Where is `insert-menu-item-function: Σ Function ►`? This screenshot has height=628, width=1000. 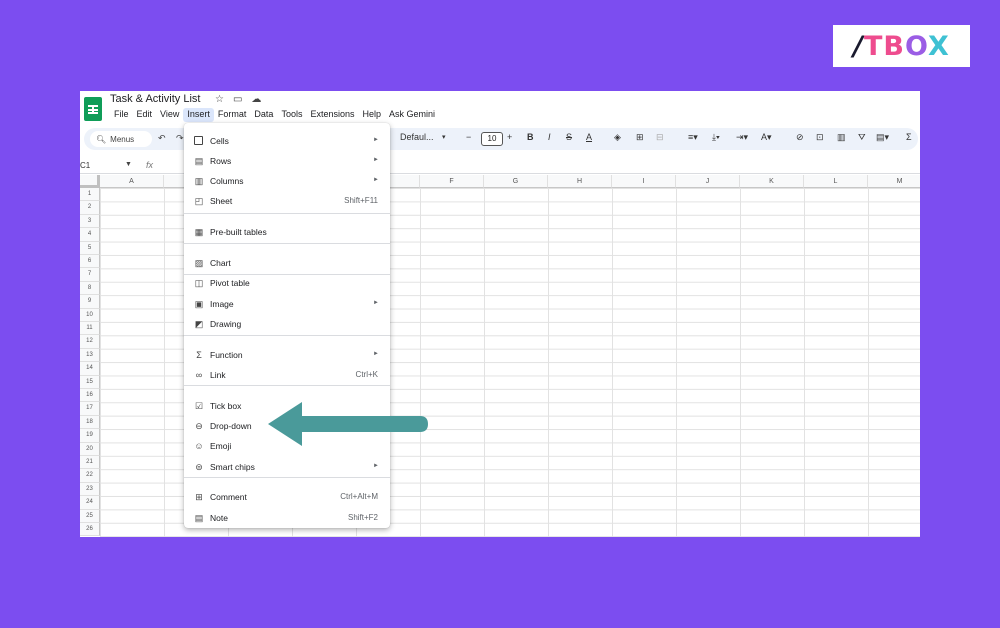 insert-menu-item-function: Σ Function ► is located at coordinates (287, 355).